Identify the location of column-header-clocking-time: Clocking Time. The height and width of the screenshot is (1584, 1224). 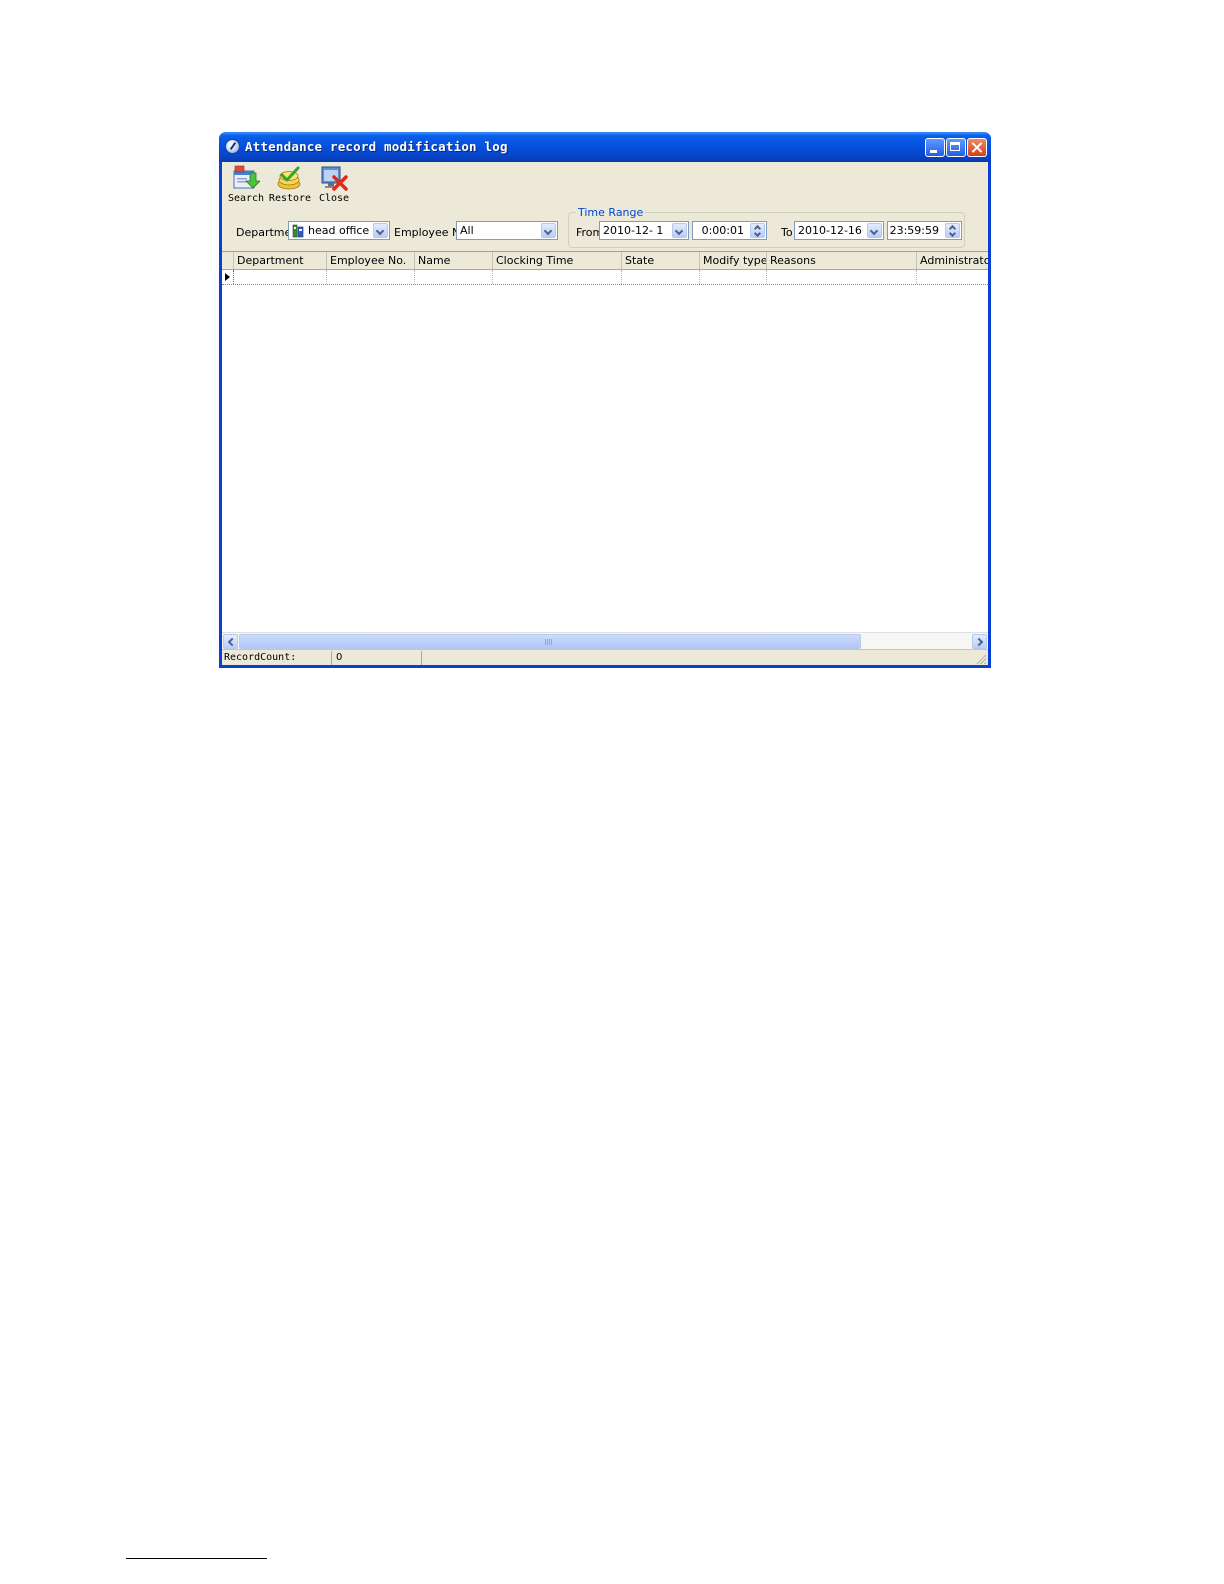
(557, 260).